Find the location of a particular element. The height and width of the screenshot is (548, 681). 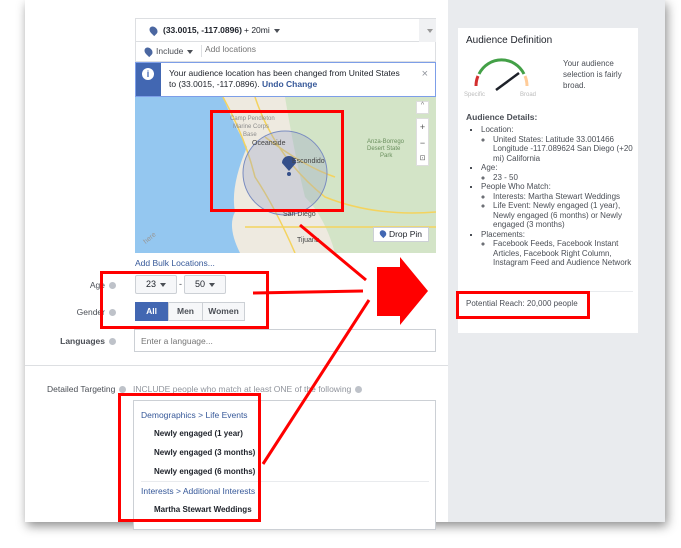

gauge-specific-label: Specific is located at coordinates (475, 95).